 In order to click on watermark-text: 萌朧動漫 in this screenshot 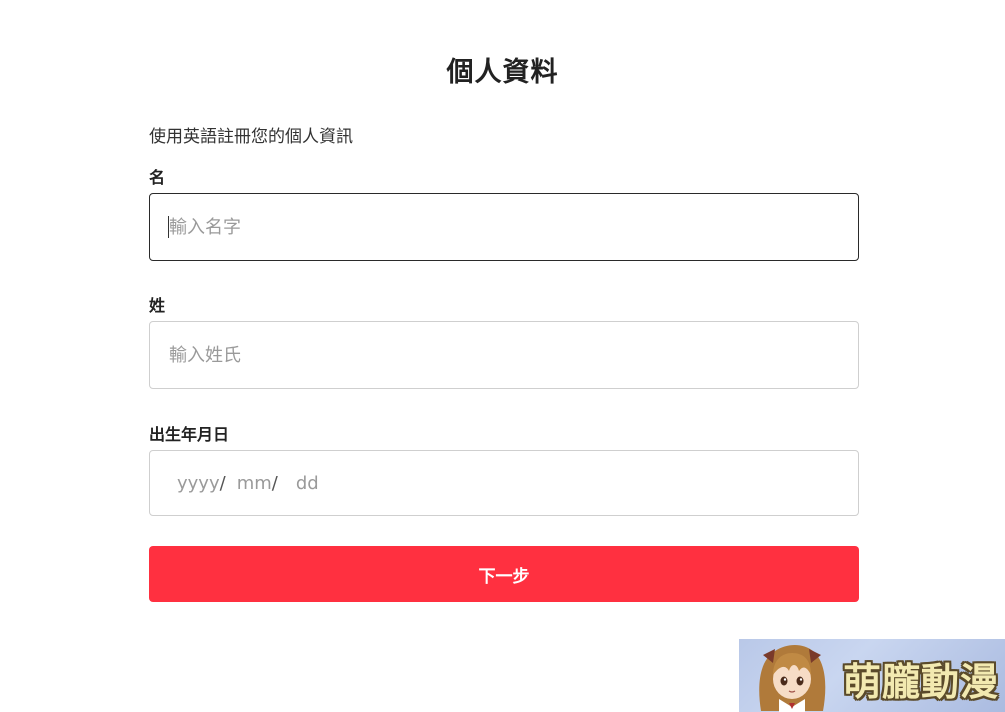, I will do `click(921, 682)`.